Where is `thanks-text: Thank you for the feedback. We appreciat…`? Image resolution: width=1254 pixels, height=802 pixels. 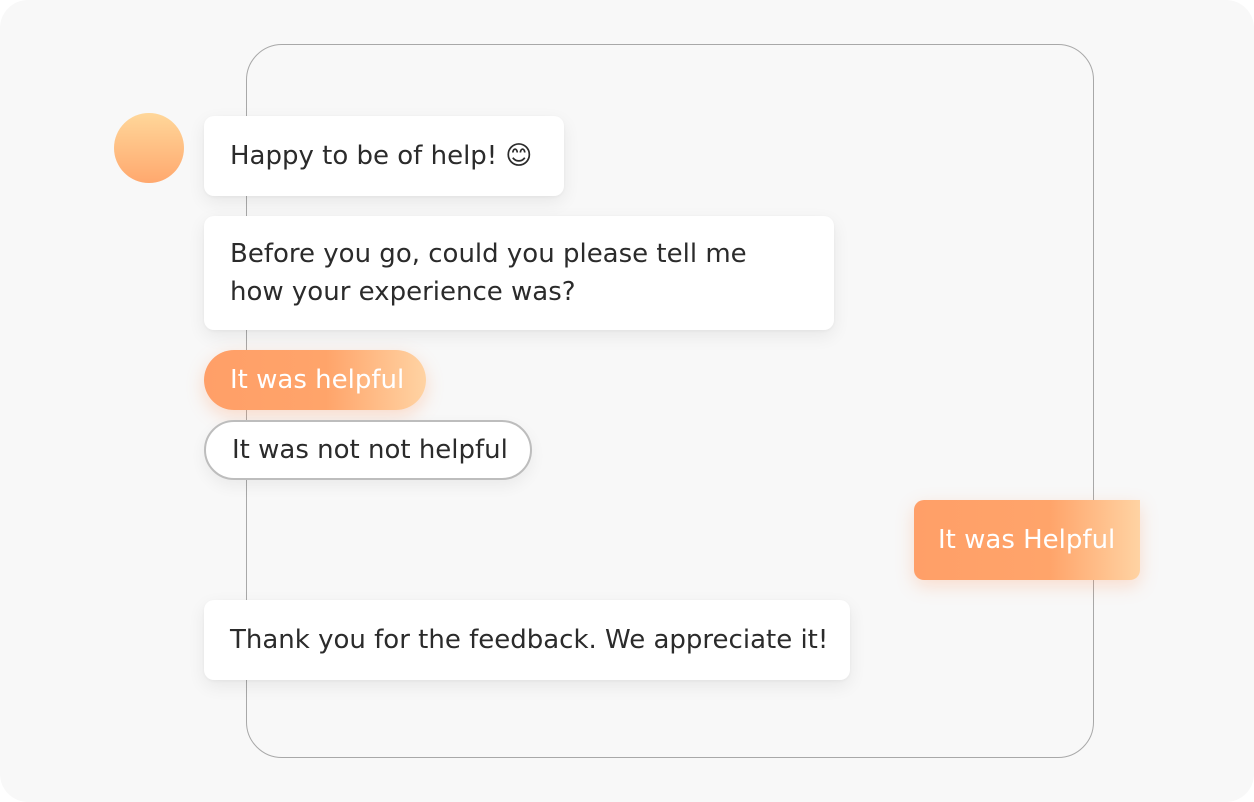 thanks-text: Thank you for the feedback. We appreciat… is located at coordinates (529, 640).